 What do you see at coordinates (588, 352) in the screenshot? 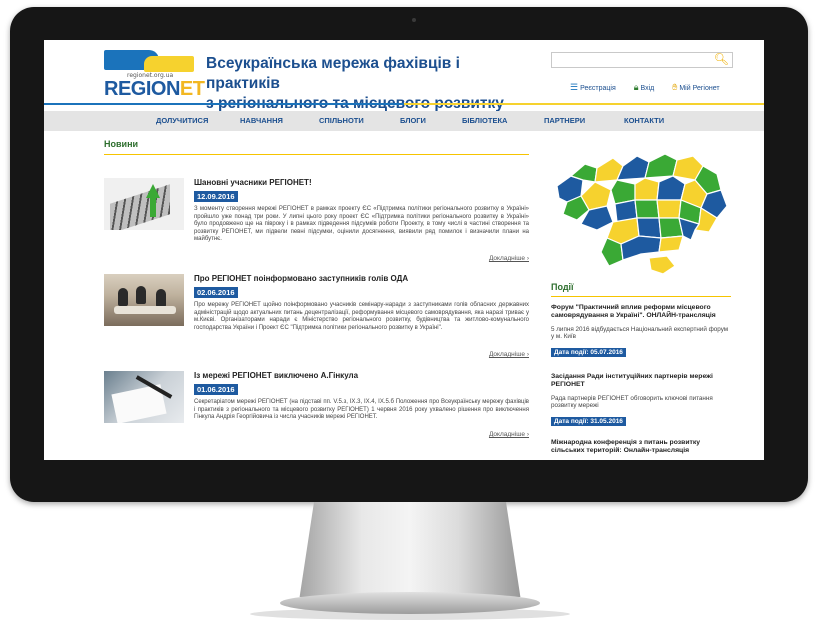
I see `event-date-badge: Дата події: 05.07.2016` at bounding box center [588, 352].